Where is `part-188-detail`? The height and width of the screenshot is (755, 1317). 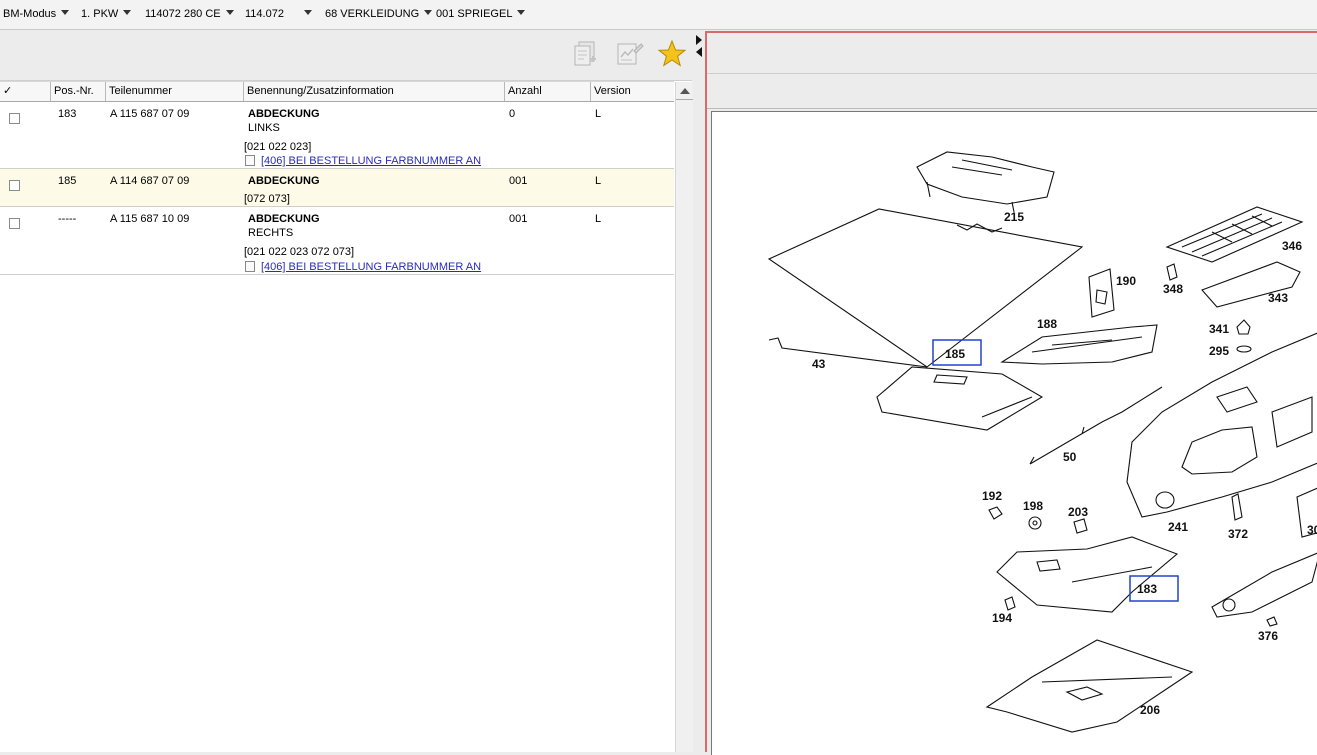 part-188-detail is located at coordinates (1087, 344).